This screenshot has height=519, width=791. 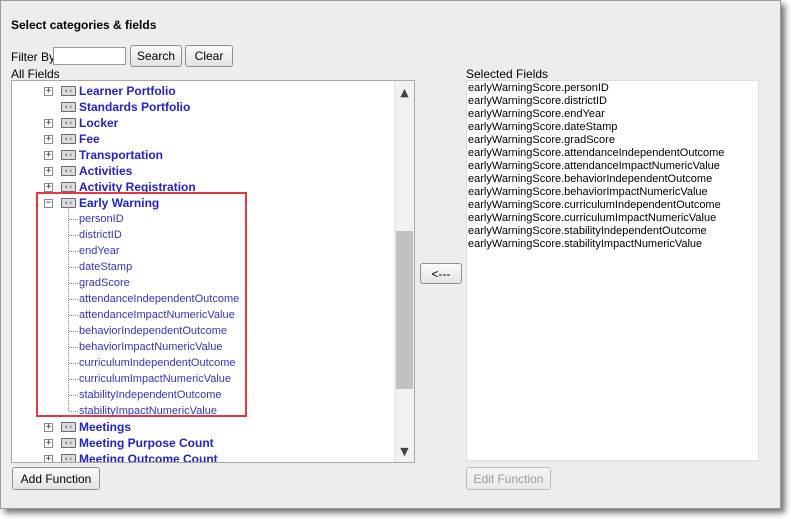 I want to click on tree-field-item: dateStamp, so click(x=202, y=267).